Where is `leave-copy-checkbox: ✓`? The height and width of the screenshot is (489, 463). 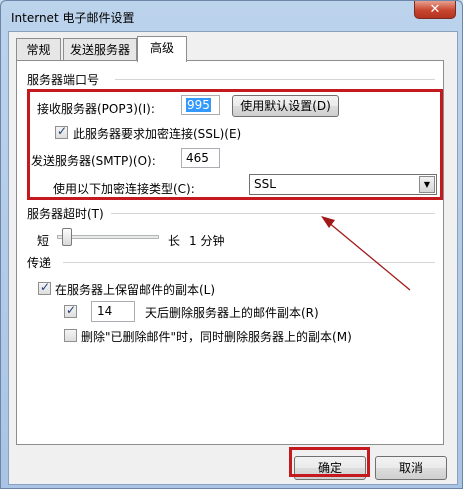 leave-copy-checkbox: ✓ is located at coordinates (44, 287).